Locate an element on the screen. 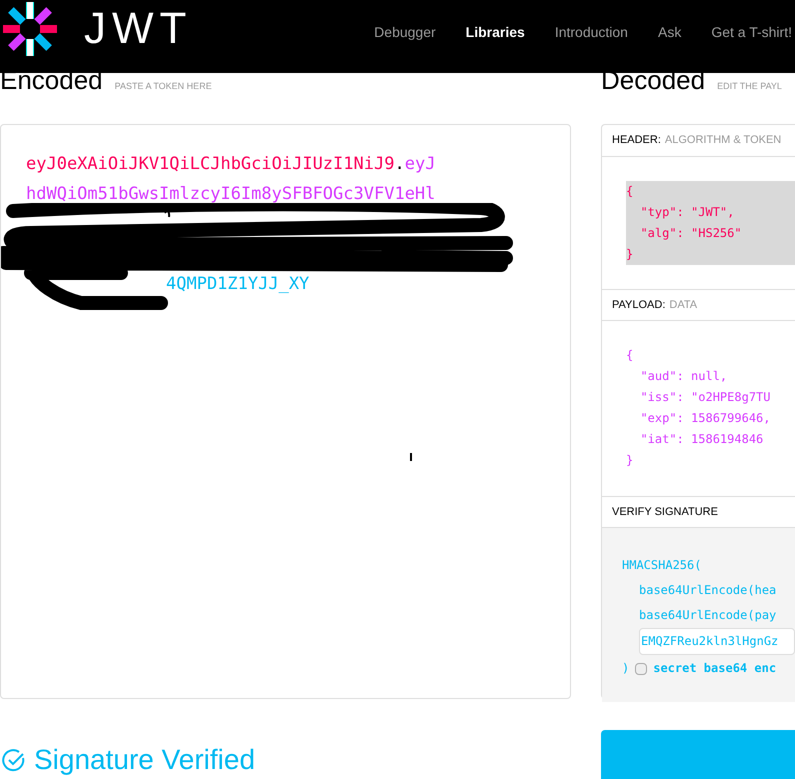 The image size is (795, 779). section-label: PAYLOAD: is located at coordinates (639, 305).